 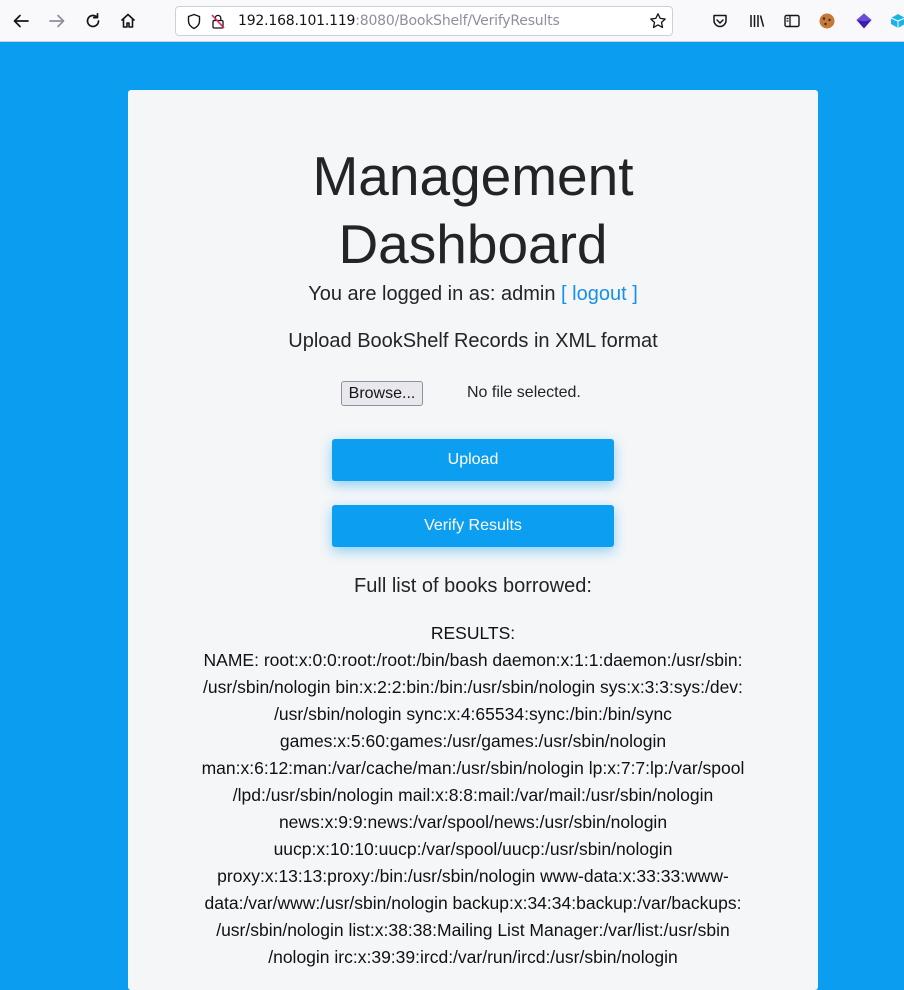 What do you see at coordinates (757, 21) in the screenshot?
I see `library-icon` at bounding box center [757, 21].